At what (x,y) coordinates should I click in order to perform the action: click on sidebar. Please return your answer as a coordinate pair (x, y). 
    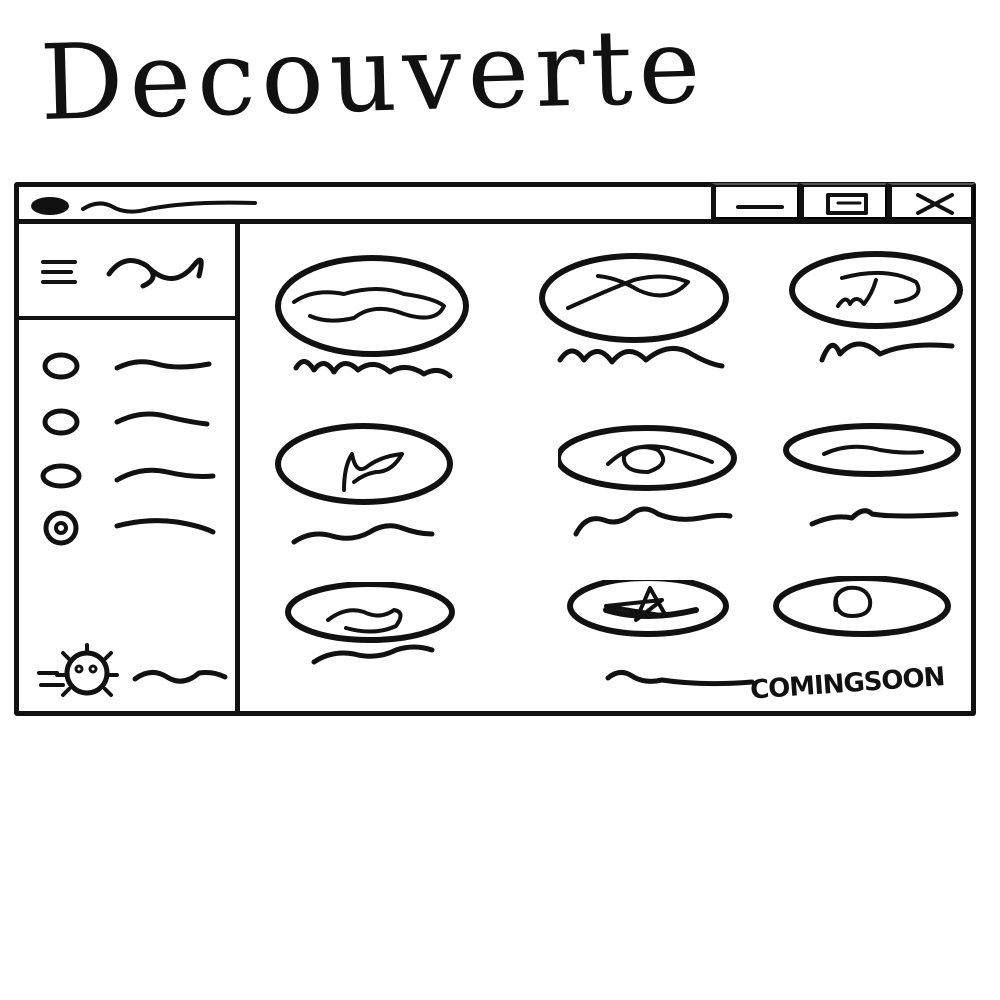
    Looking at the image, I should click on (129, 467).